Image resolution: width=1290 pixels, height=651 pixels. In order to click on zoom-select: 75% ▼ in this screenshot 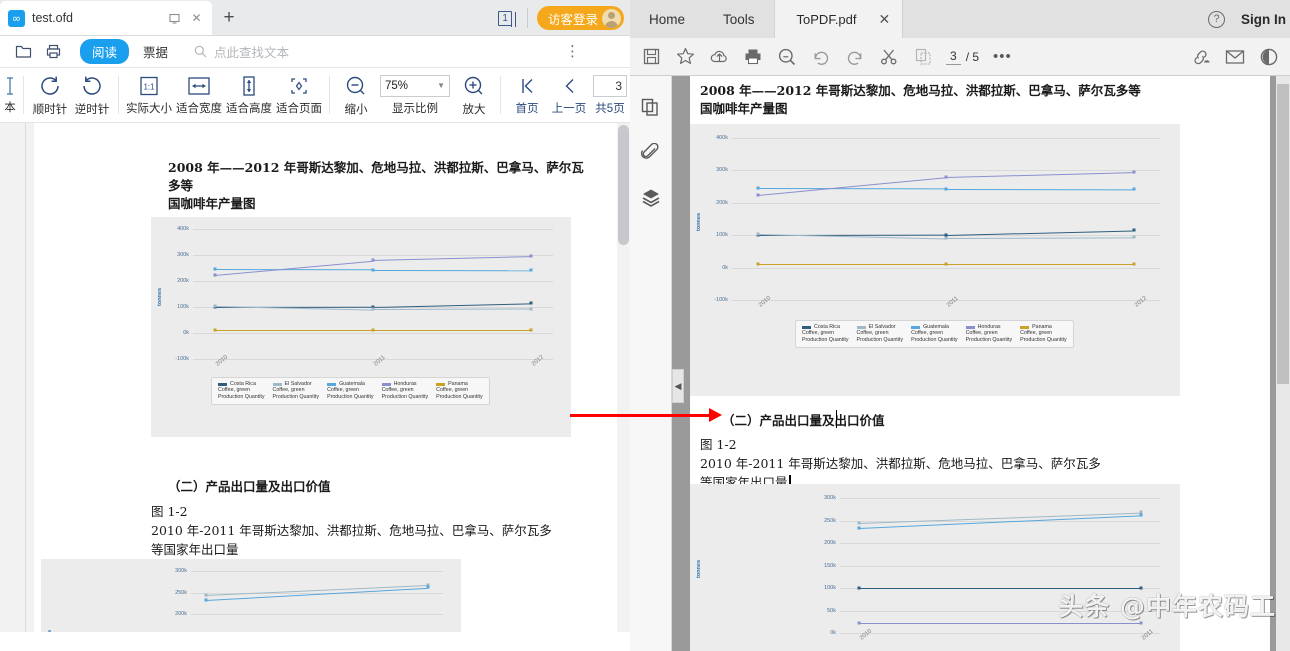, I will do `click(415, 85)`.